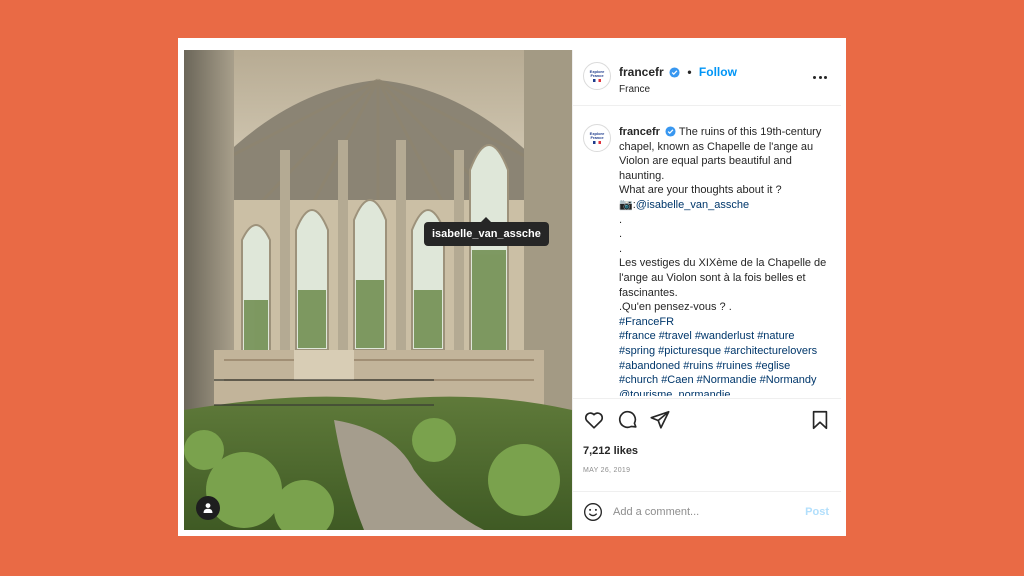  I want to click on user-icon, so click(208, 508).